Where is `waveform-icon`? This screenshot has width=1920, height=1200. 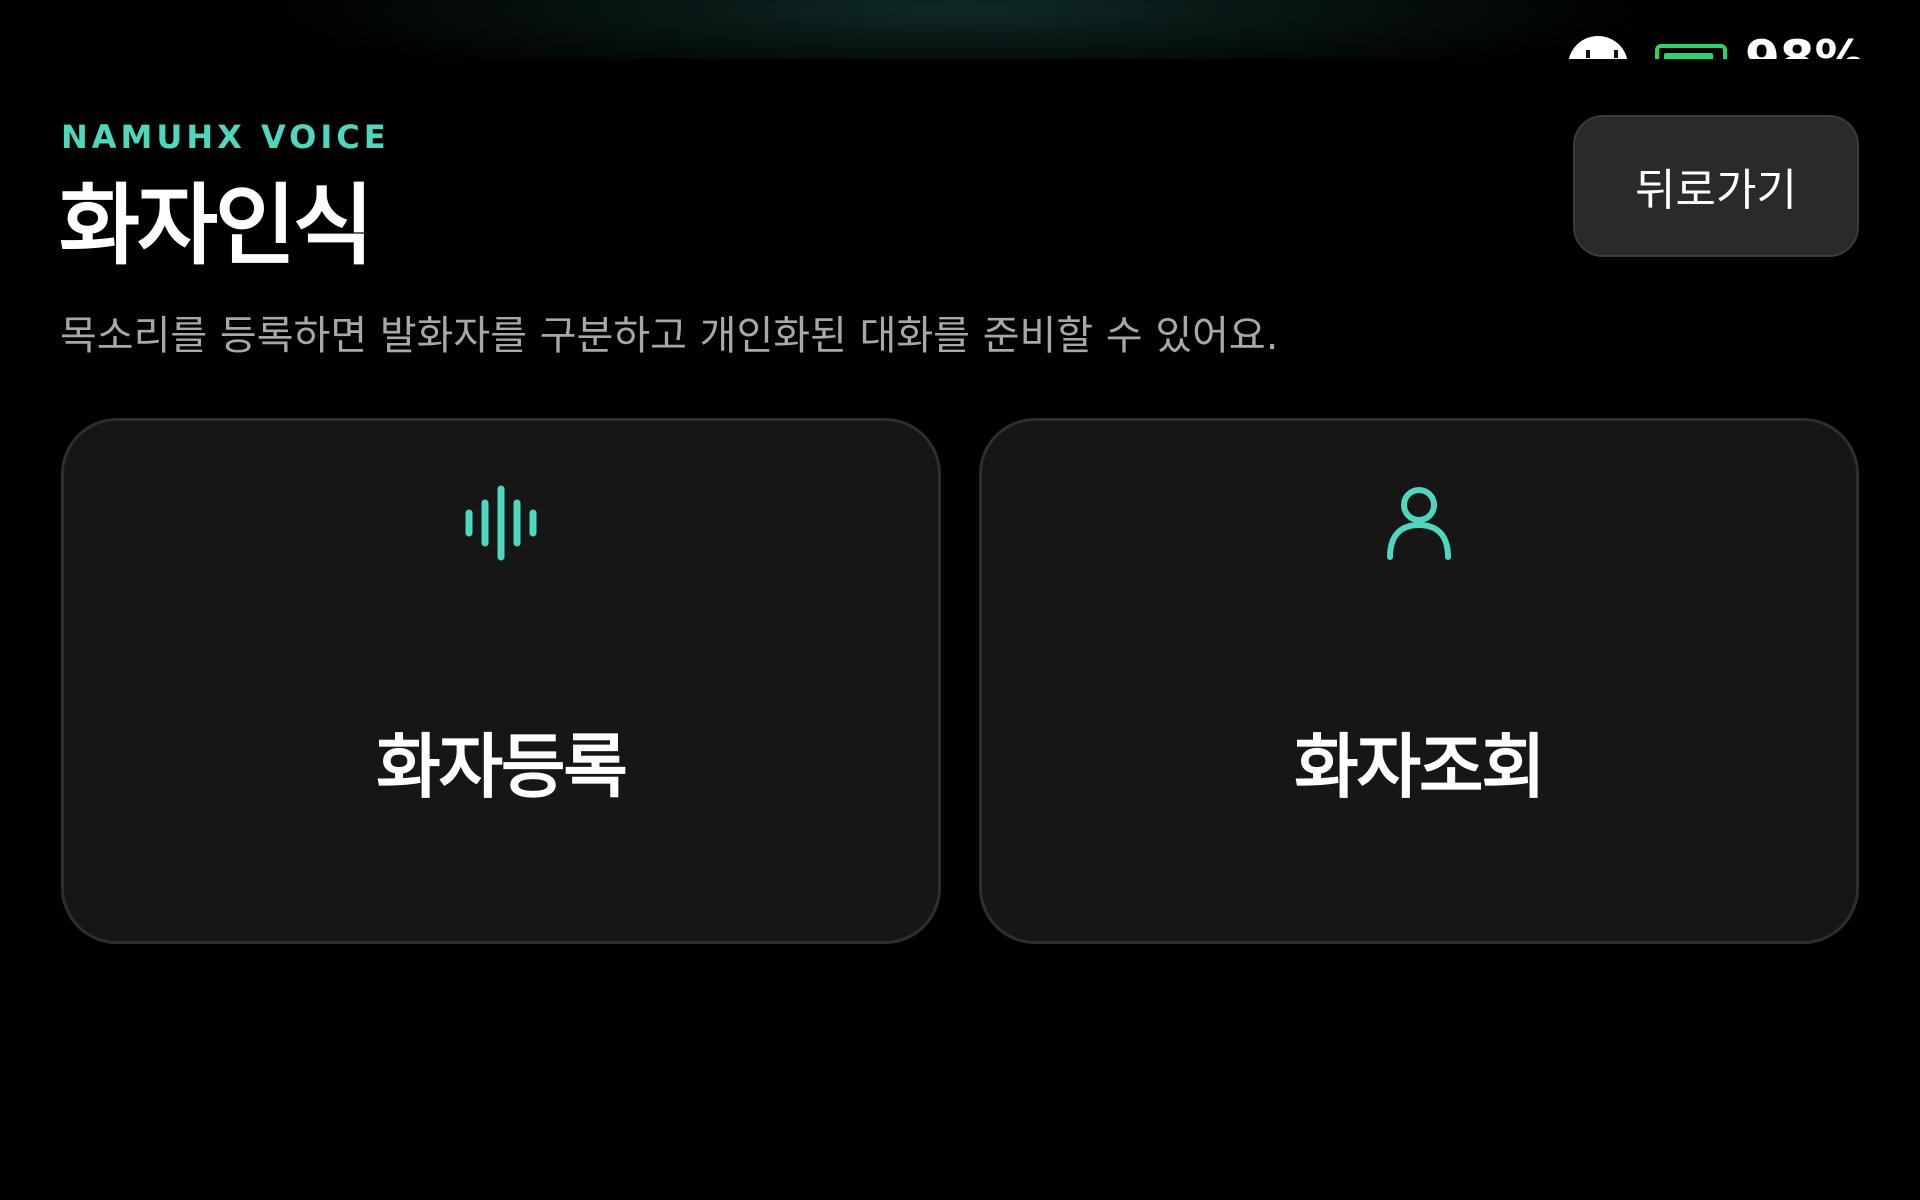 waveform-icon is located at coordinates (501, 523).